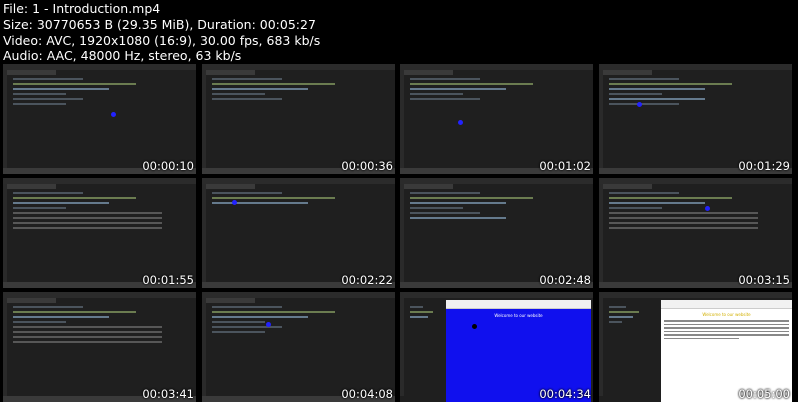  I want to click on timestamp: 00:02:48, so click(565, 280).